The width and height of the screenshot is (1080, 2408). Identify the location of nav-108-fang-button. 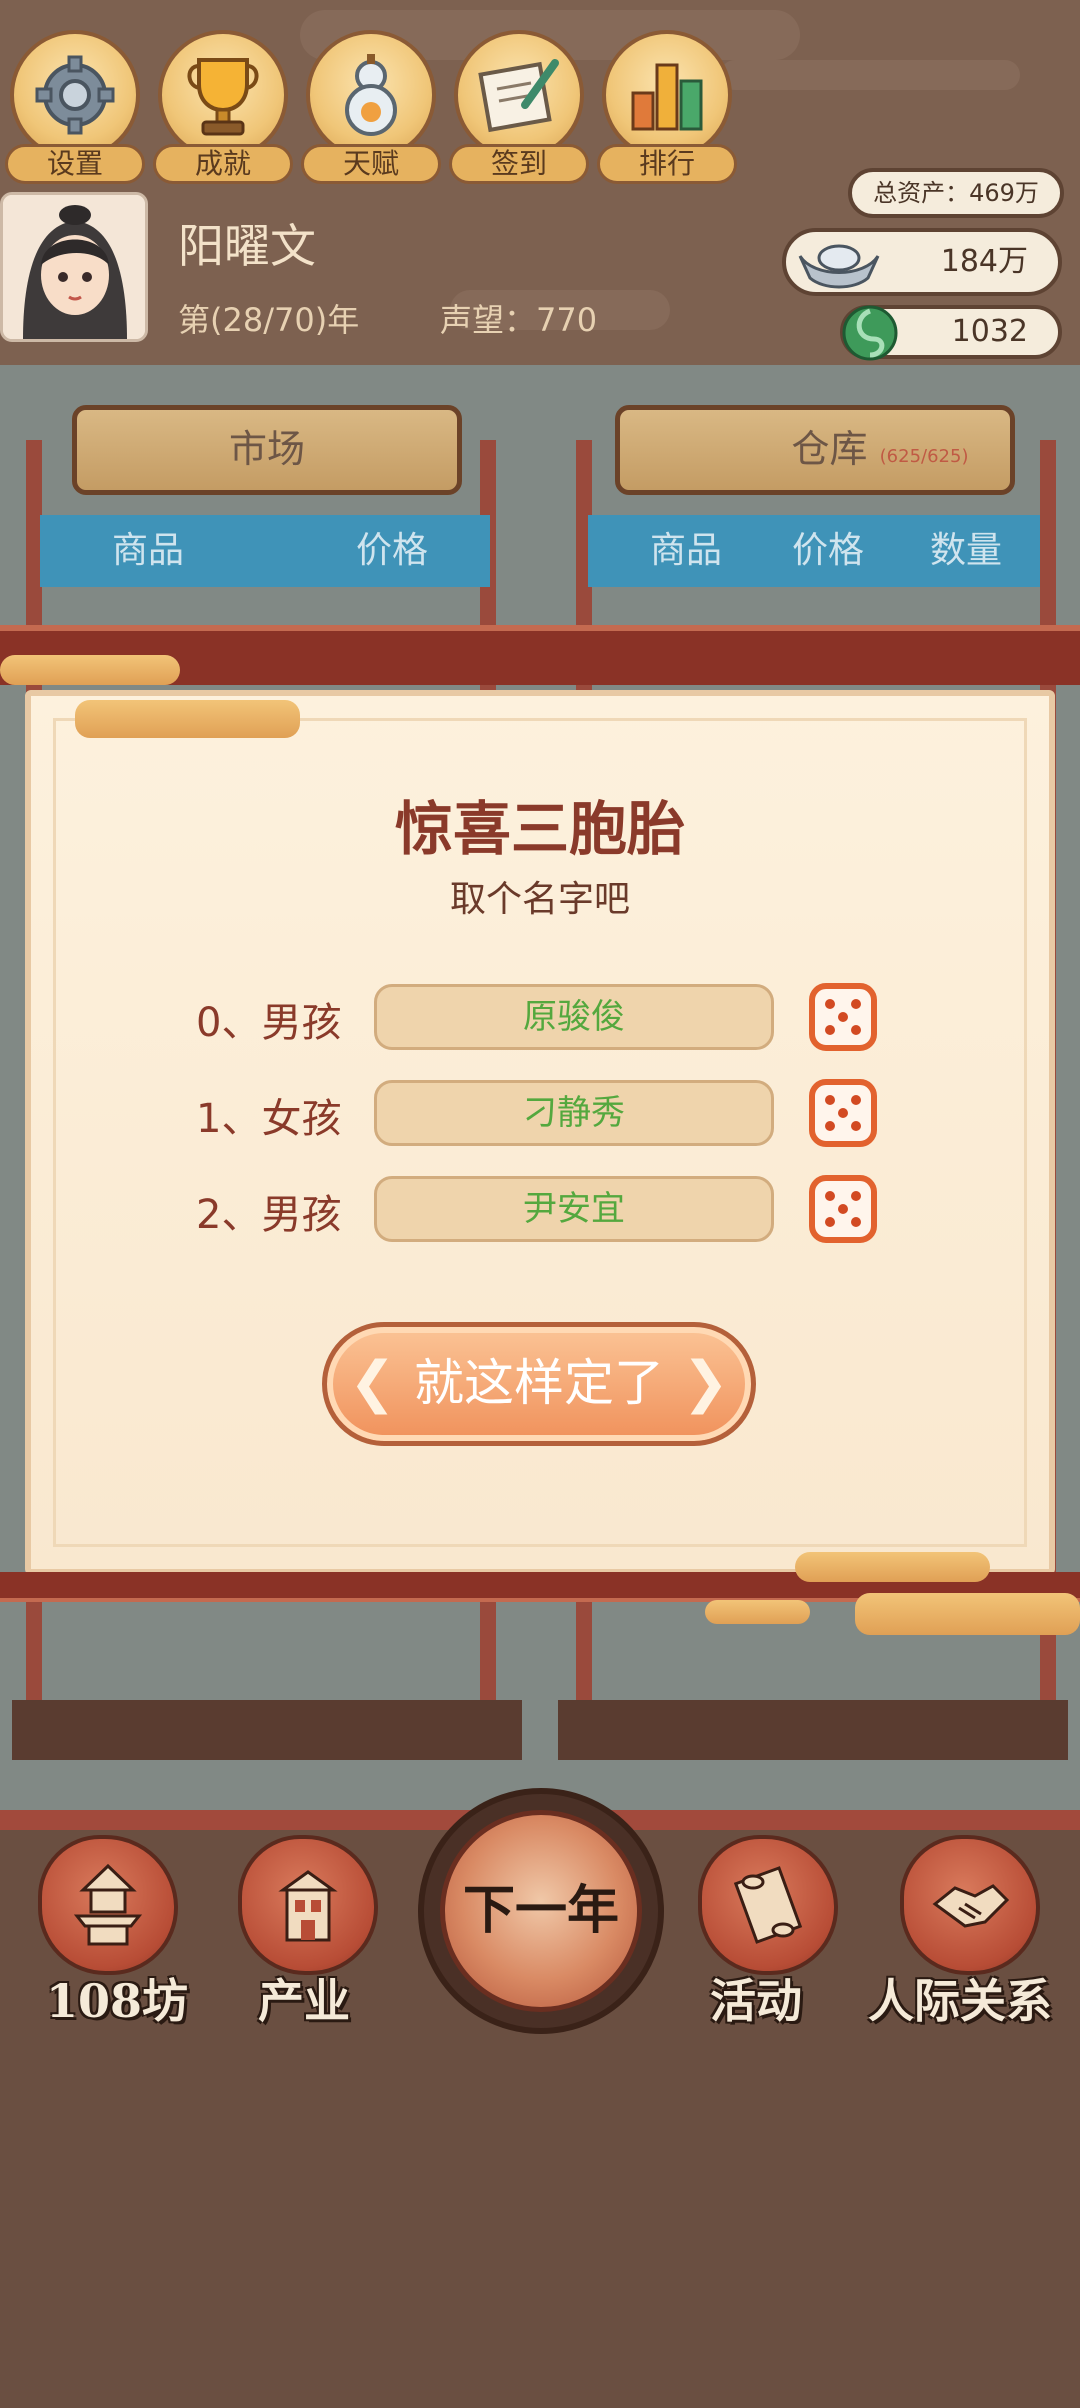
(108, 1910).